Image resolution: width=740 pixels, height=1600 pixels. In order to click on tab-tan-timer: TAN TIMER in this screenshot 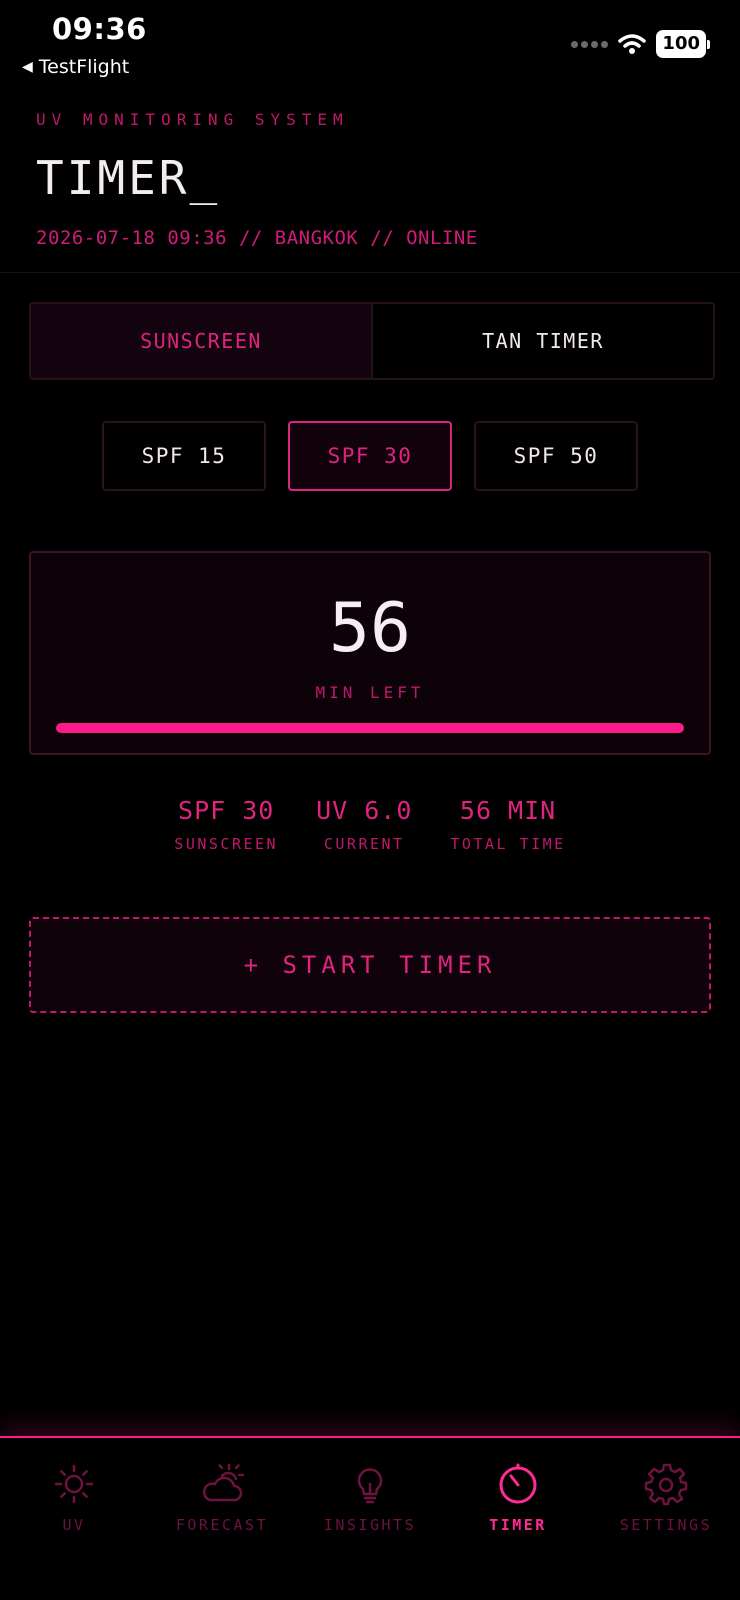, I will do `click(543, 341)`.